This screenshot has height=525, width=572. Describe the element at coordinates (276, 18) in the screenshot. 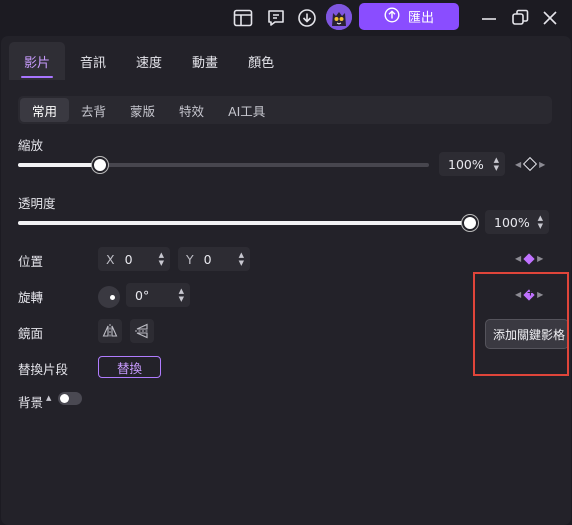

I see `feedback-icon` at that location.